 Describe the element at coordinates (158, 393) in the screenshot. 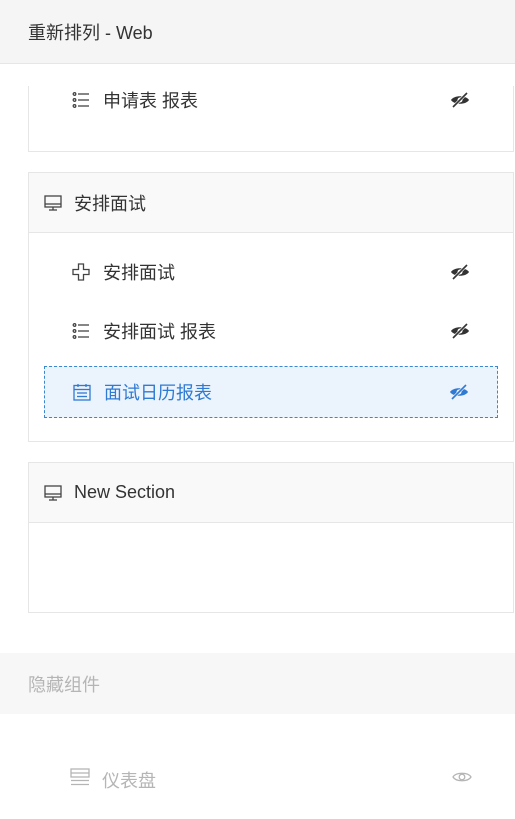

I see `component-label: 面试日历报表` at that location.